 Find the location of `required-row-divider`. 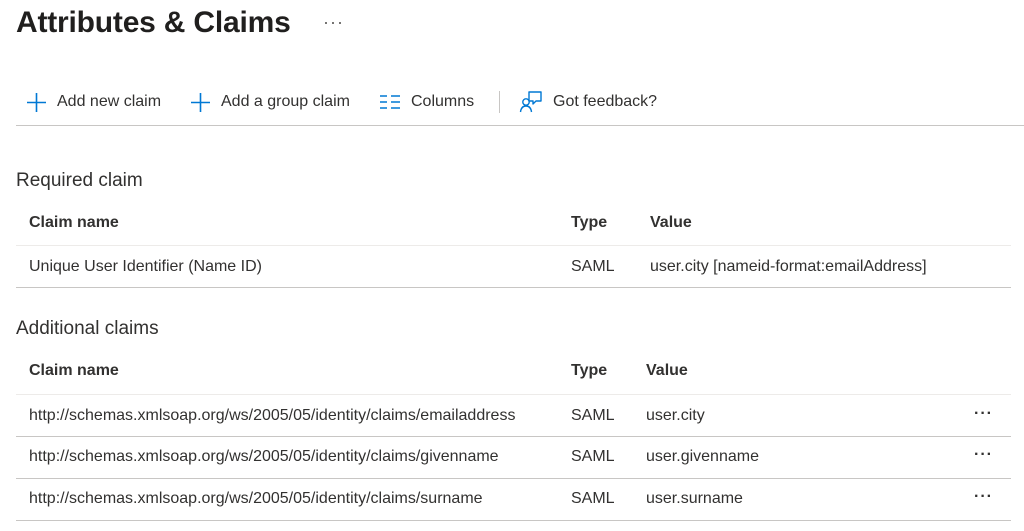

required-row-divider is located at coordinates (513, 287).